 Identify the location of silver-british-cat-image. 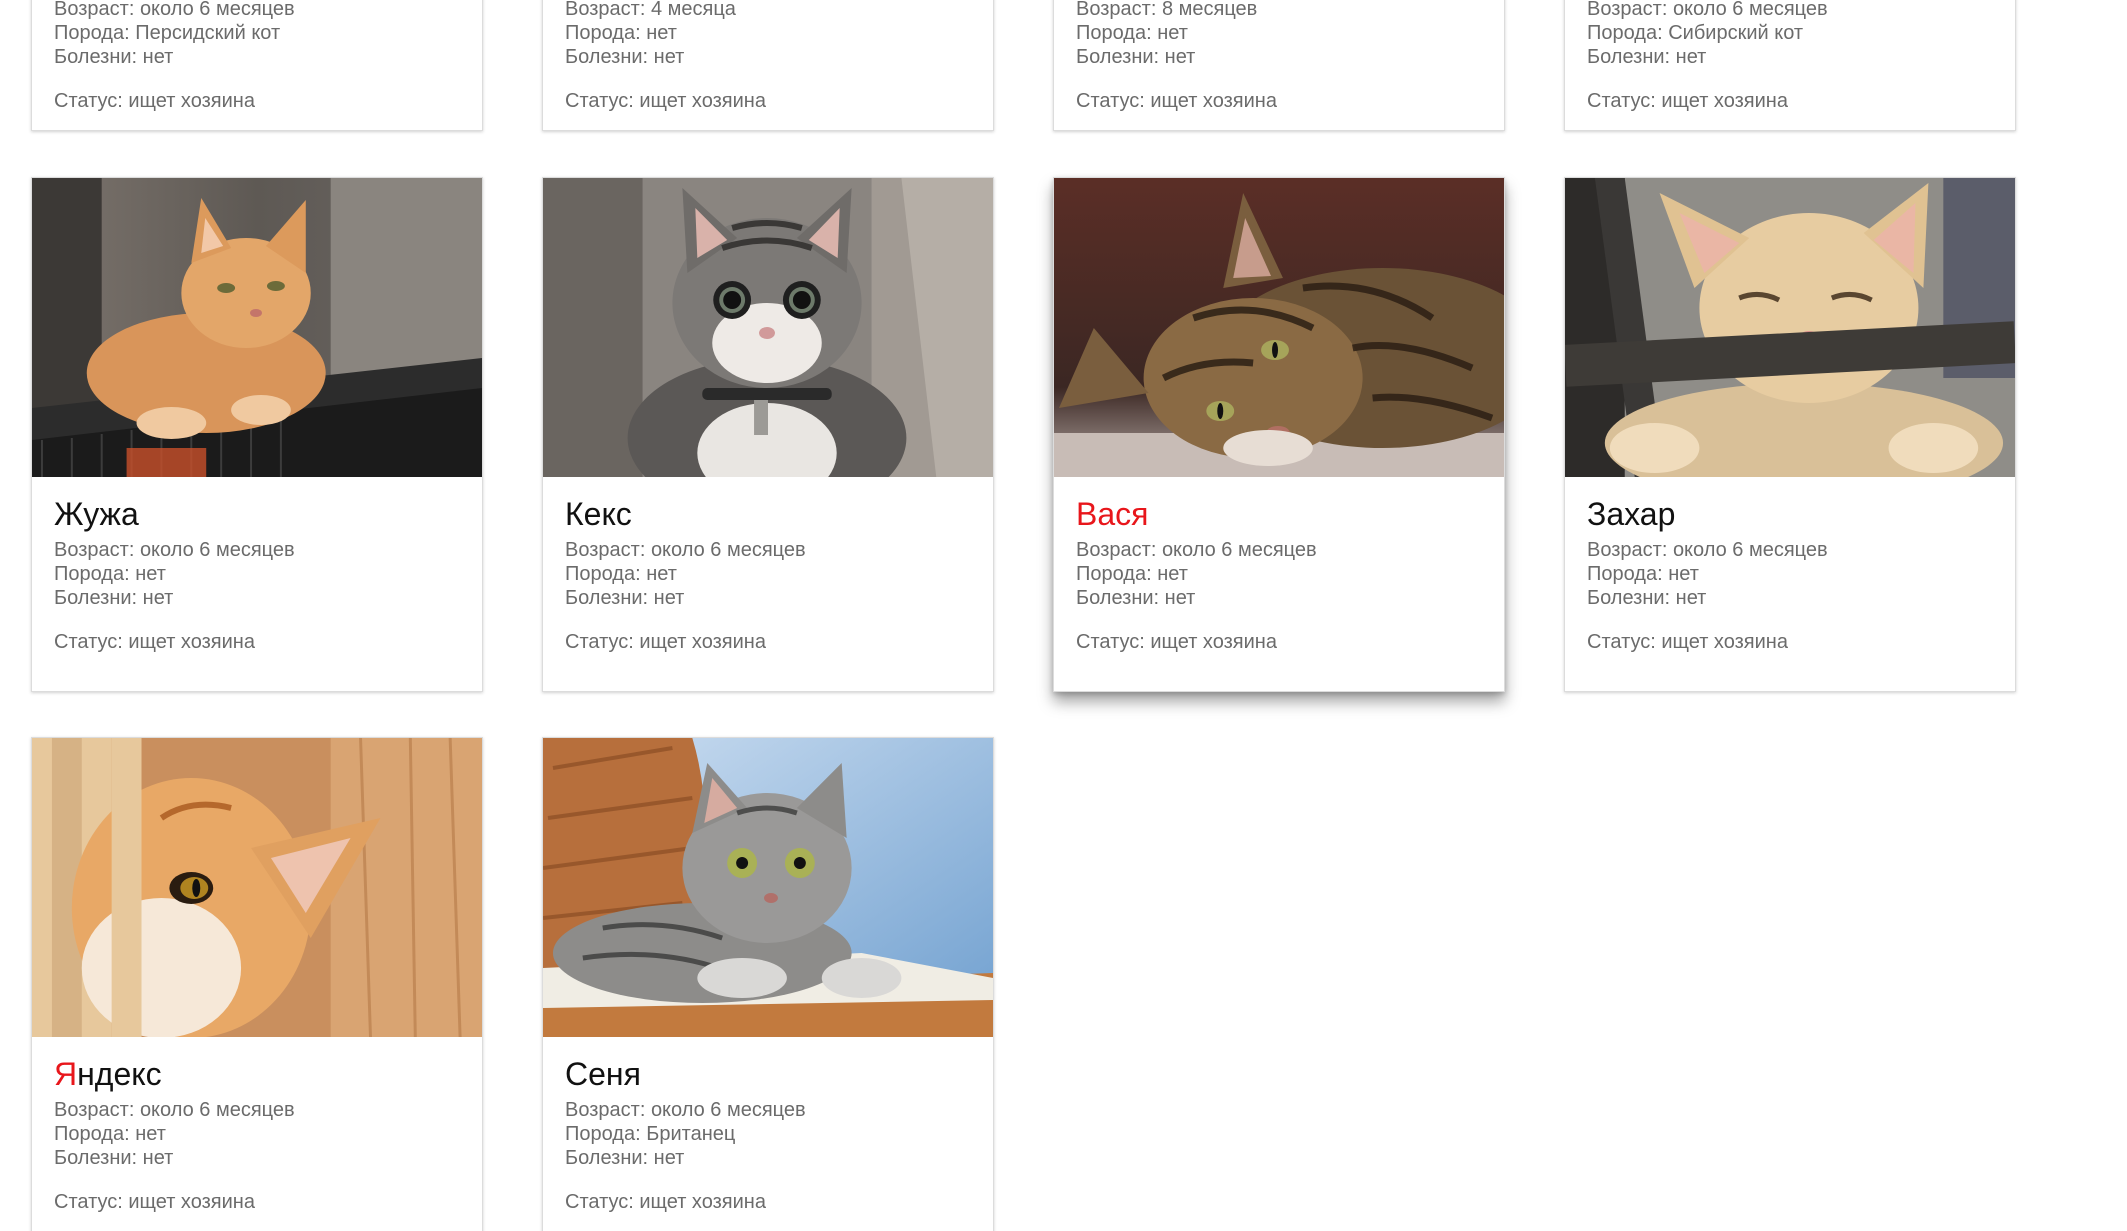
(768, 887).